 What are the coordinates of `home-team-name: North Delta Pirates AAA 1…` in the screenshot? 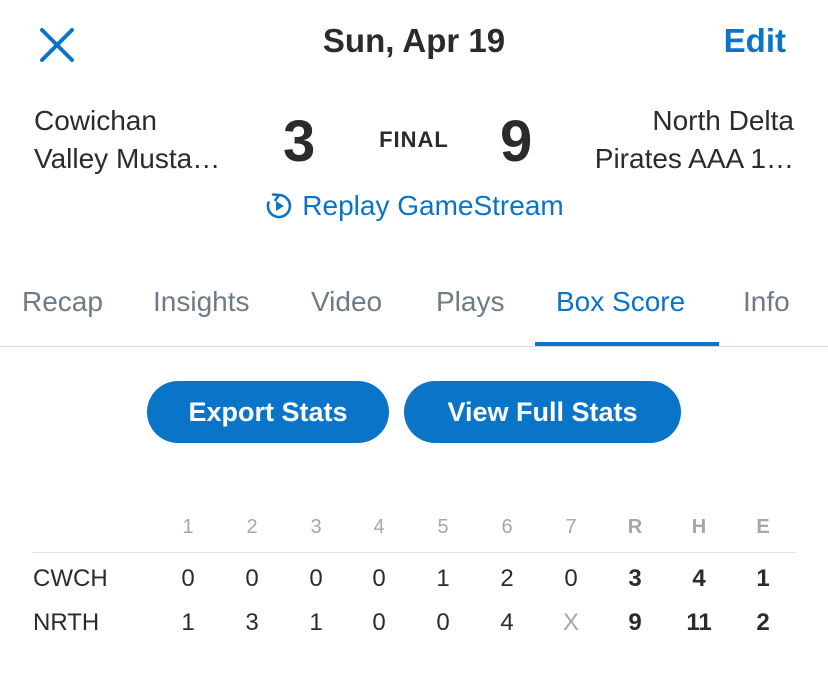 It's located at (694, 140).